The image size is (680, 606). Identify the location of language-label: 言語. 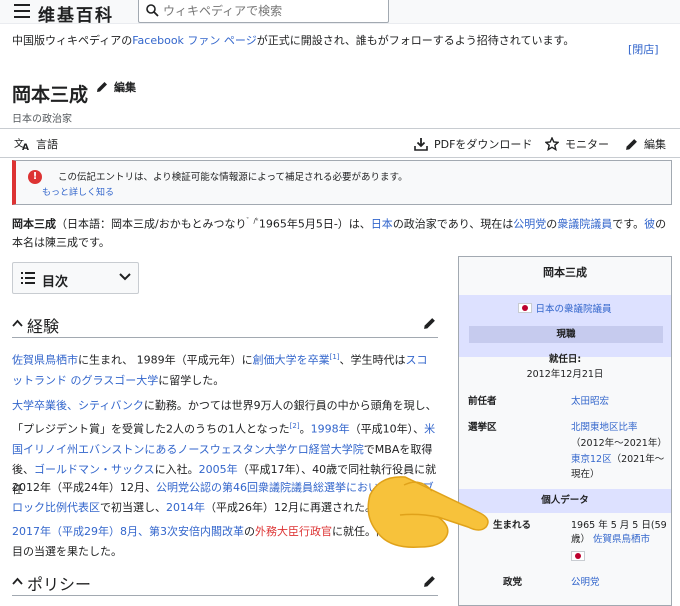
(47, 144).